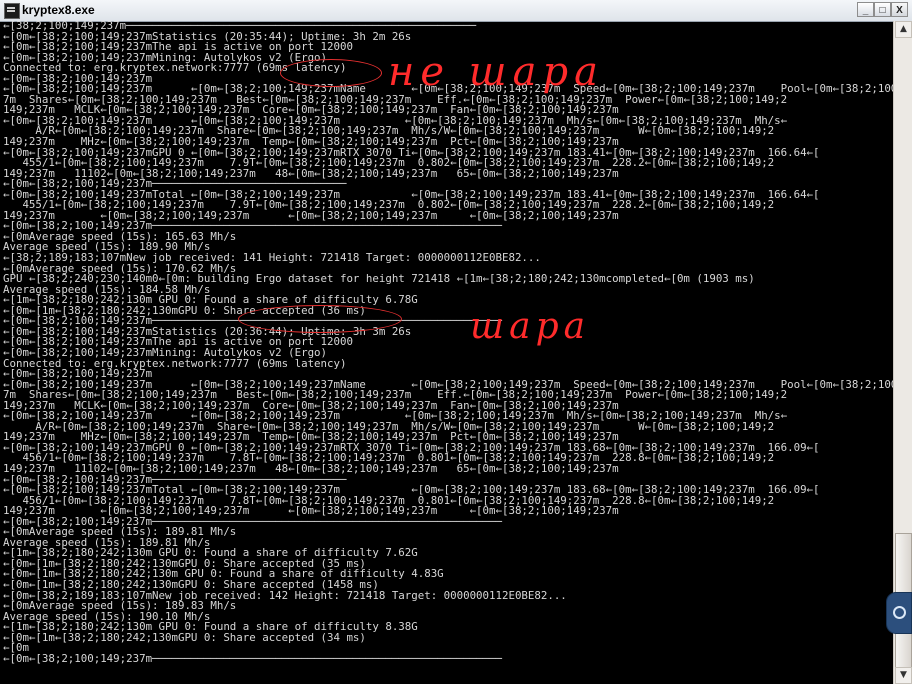 This screenshot has width=912, height=684. What do you see at coordinates (899, 9) in the screenshot?
I see `close-button: X` at bounding box center [899, 9].